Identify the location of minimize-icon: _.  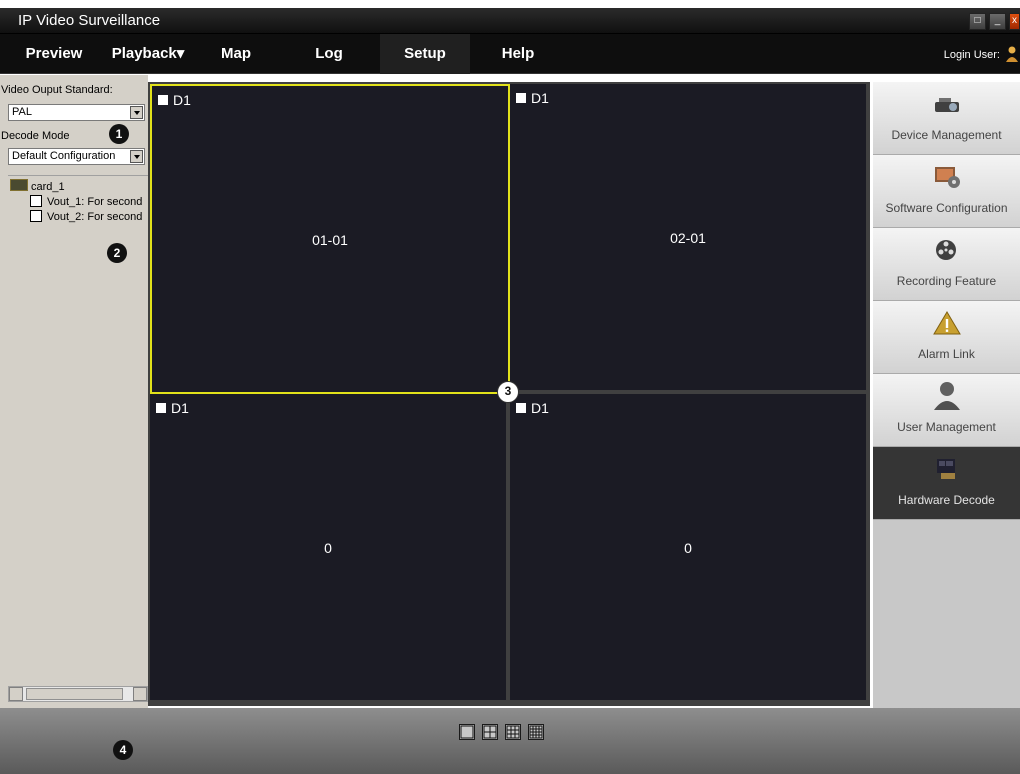
(997, 21).